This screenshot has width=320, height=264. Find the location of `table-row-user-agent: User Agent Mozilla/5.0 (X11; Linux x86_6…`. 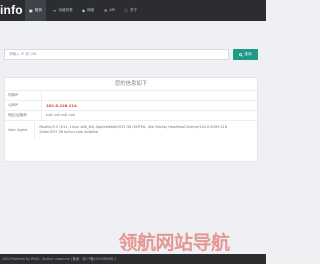

table-row-user-agent: User Agent Mozilla/5.0 (X11; Linux x86_6… is located at coordinates (131, 130).